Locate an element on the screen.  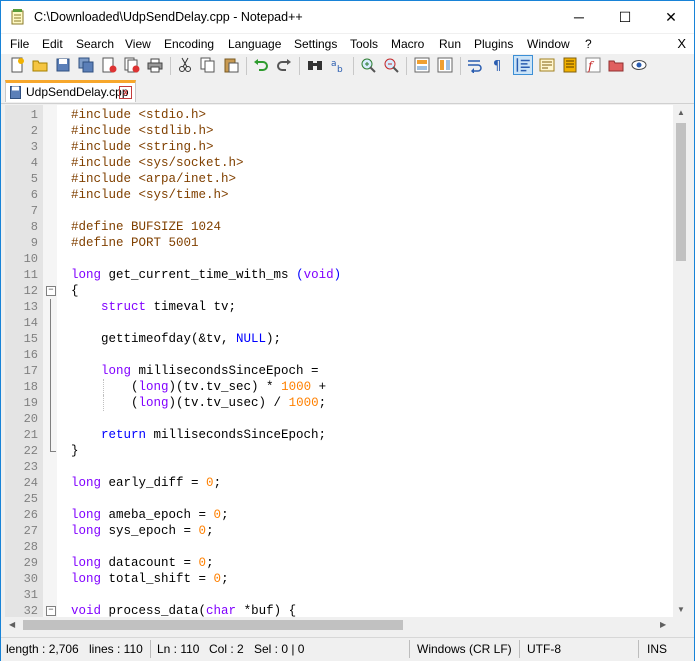
horizontal-scrollbar: ◀ ▶ is located at coordinates (339, 625).